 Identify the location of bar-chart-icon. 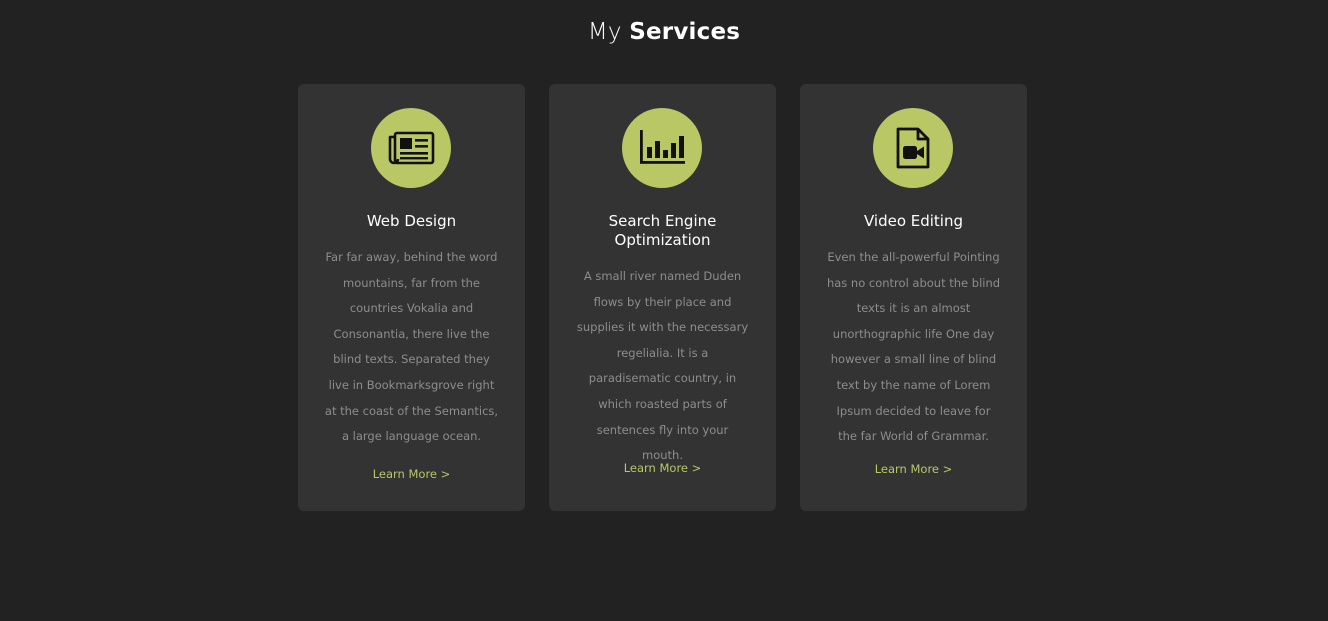
(662, 147).